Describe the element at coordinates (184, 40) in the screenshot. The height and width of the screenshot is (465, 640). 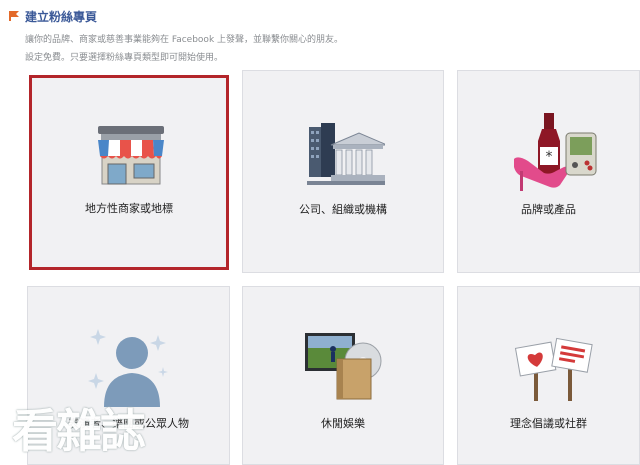
I see `page-description: 讓你的品牌、商家或慈善事業能夠在 Facebook 上發聲，並聯繫你關心的朋友。` at that location.